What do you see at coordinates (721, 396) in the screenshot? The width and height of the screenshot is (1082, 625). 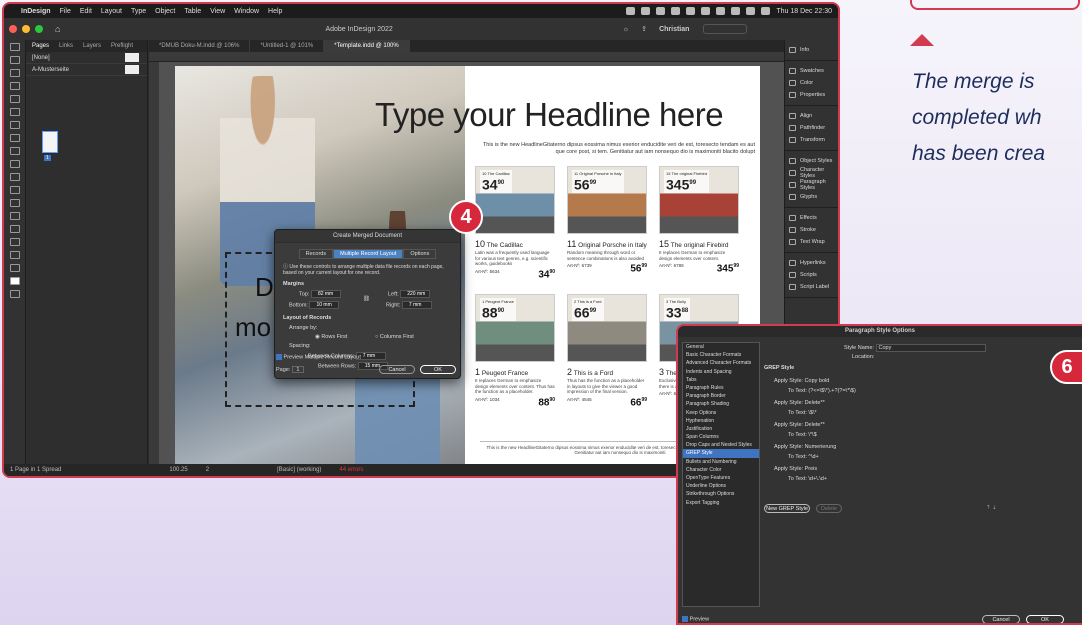 I see `pso-category-item: Paragraph Border` at bounding box center [721, 396].